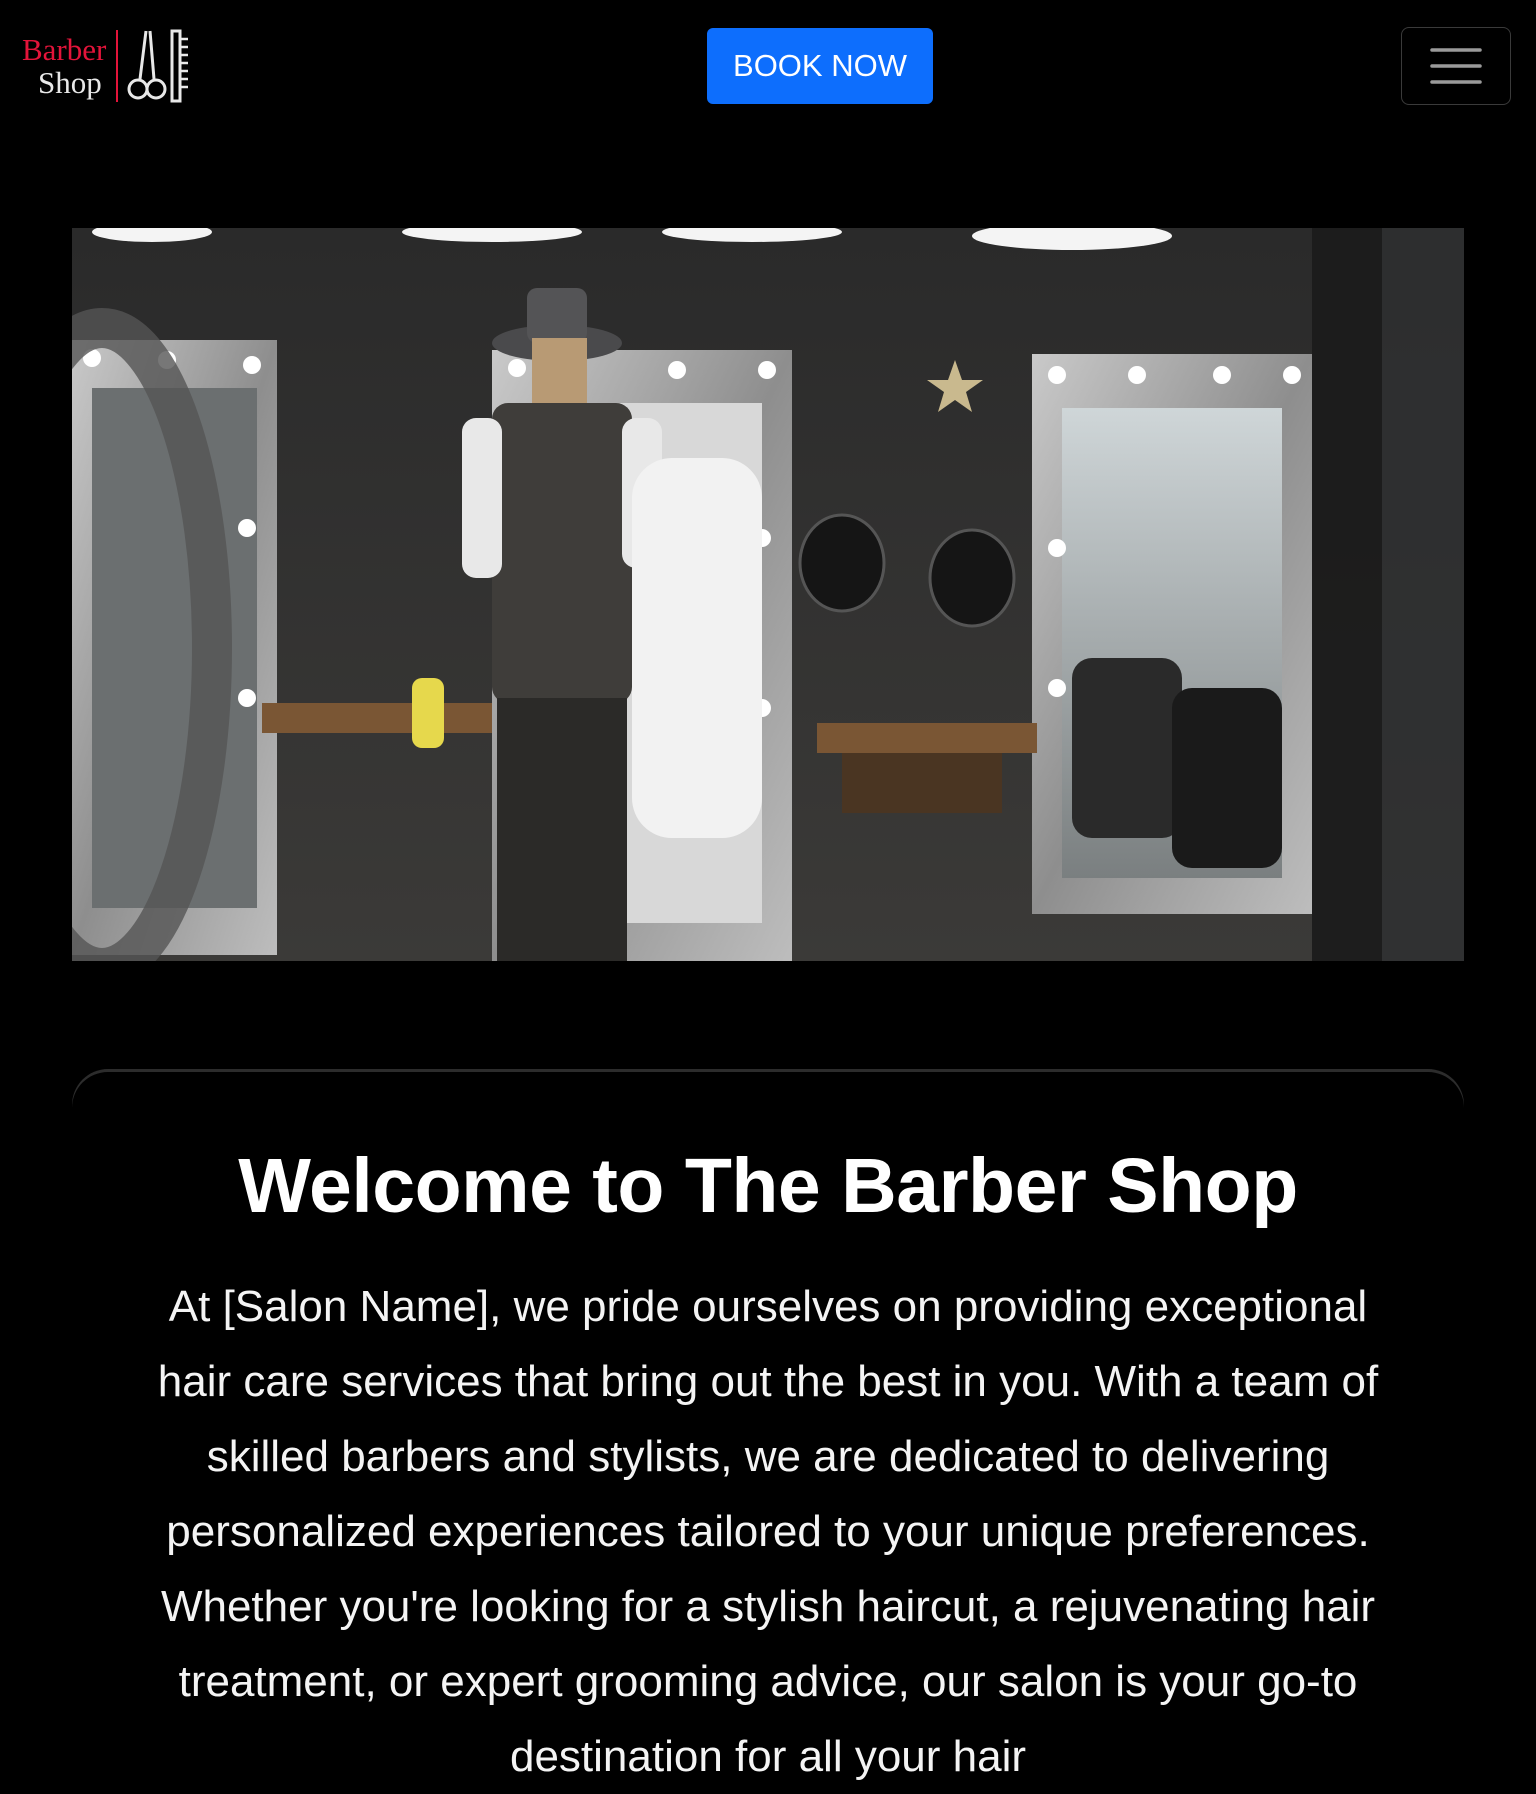 Image resolution: width=1536 pixels, height=1794 pixels. I want to click on menu-toggle-button, so click(1456, 66).